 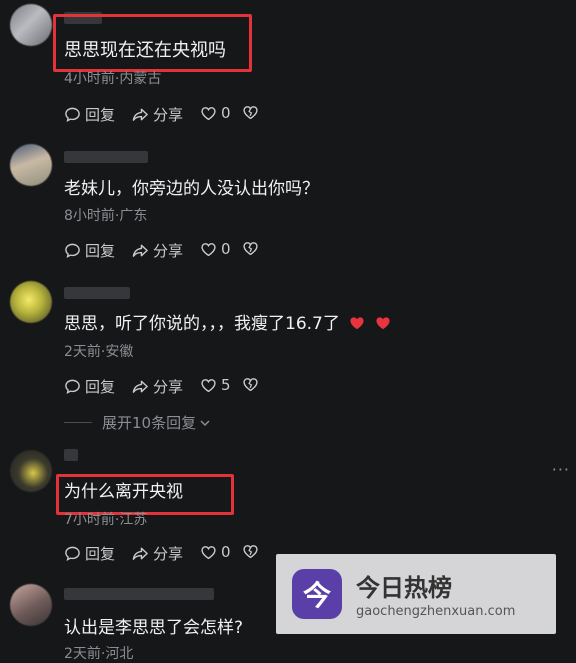 I want to click on comment-meta: 2天前·河北, so click(x=99, y=654).